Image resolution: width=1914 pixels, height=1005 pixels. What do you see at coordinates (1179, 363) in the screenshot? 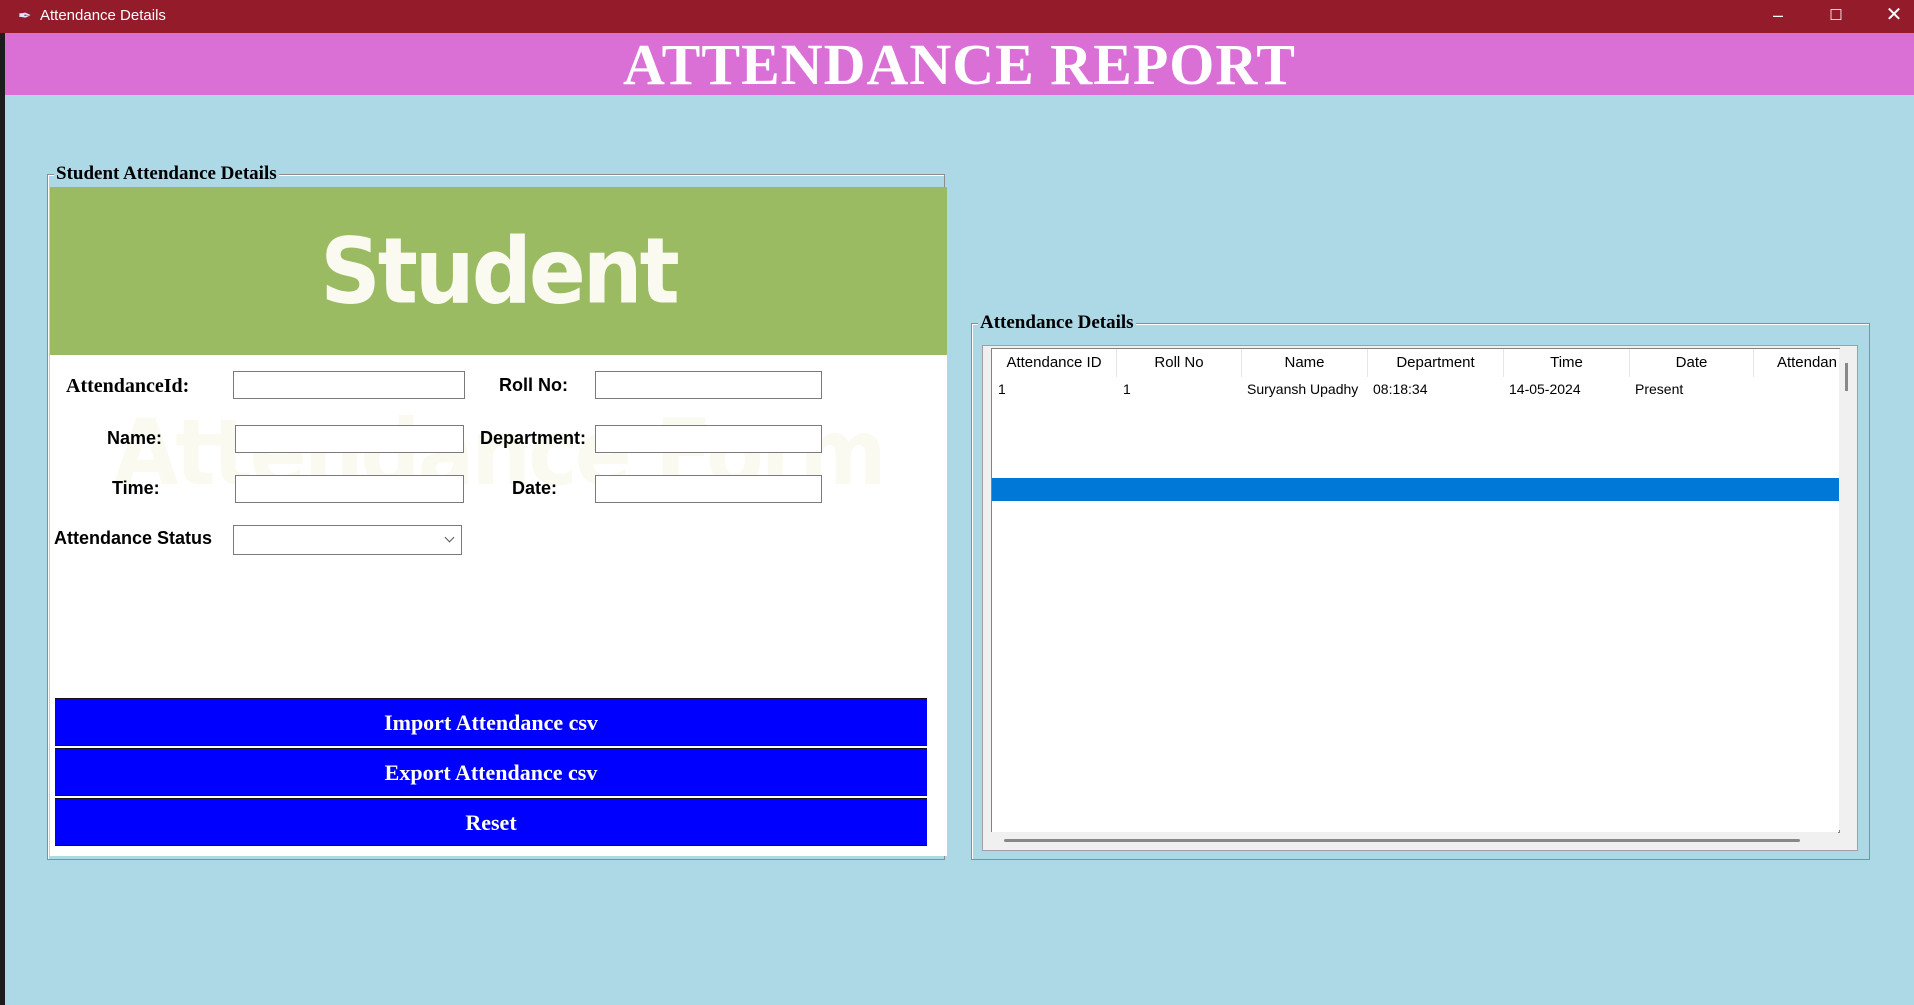
I see `column-header-roll-no: Roll No` at bounding box center [1179, 363].